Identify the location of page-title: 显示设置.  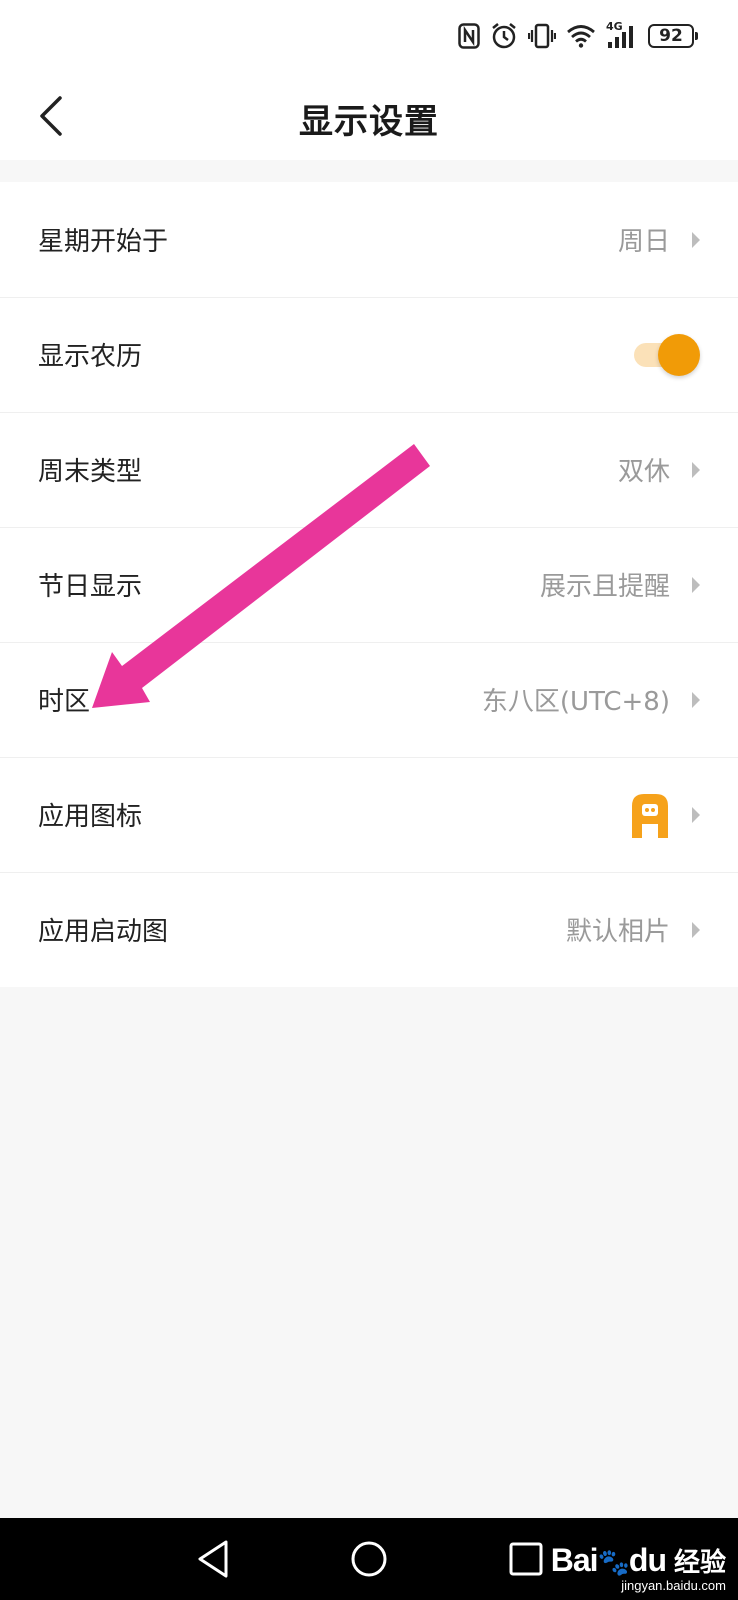
(369, 122).